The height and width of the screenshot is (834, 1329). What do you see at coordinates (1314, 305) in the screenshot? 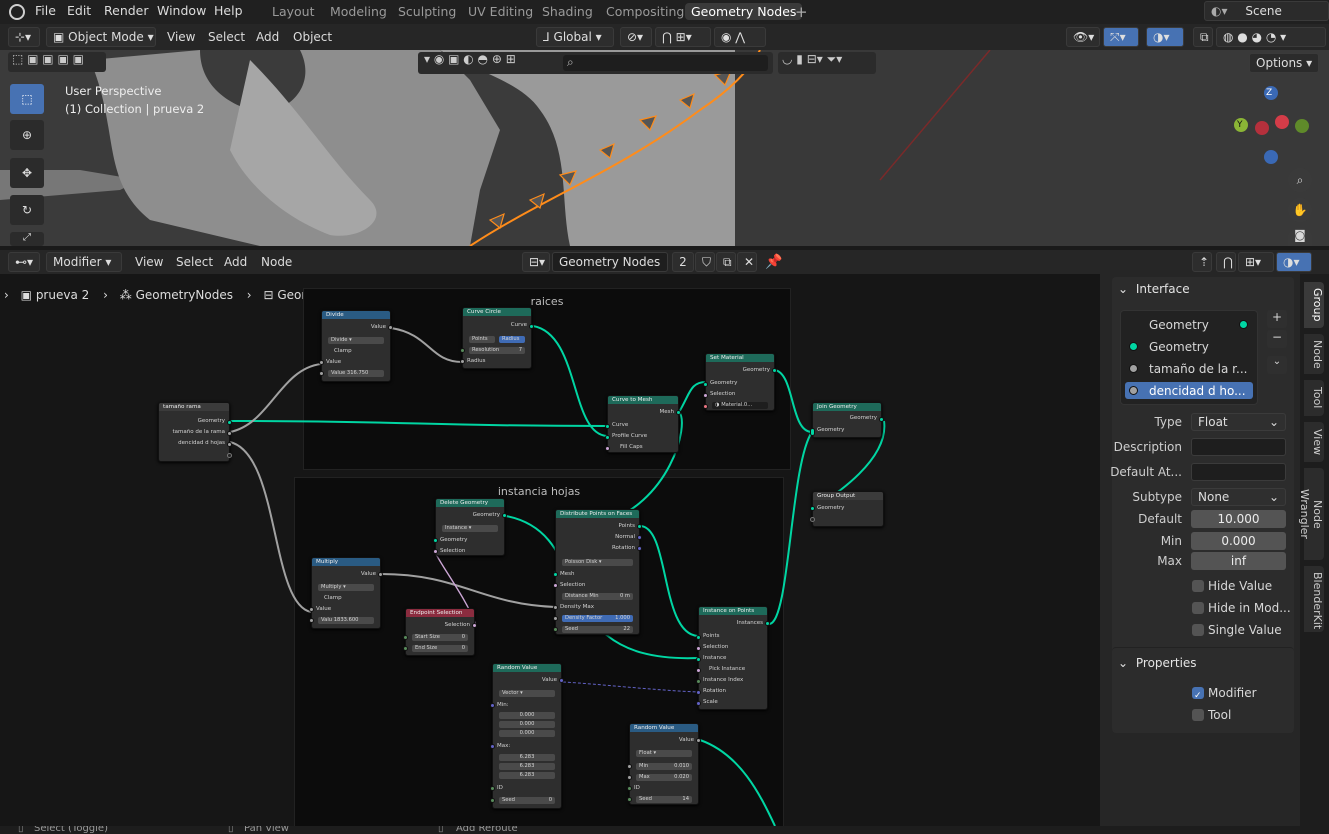
I see `tab-group: Group` at bounding box center [1314, 305].